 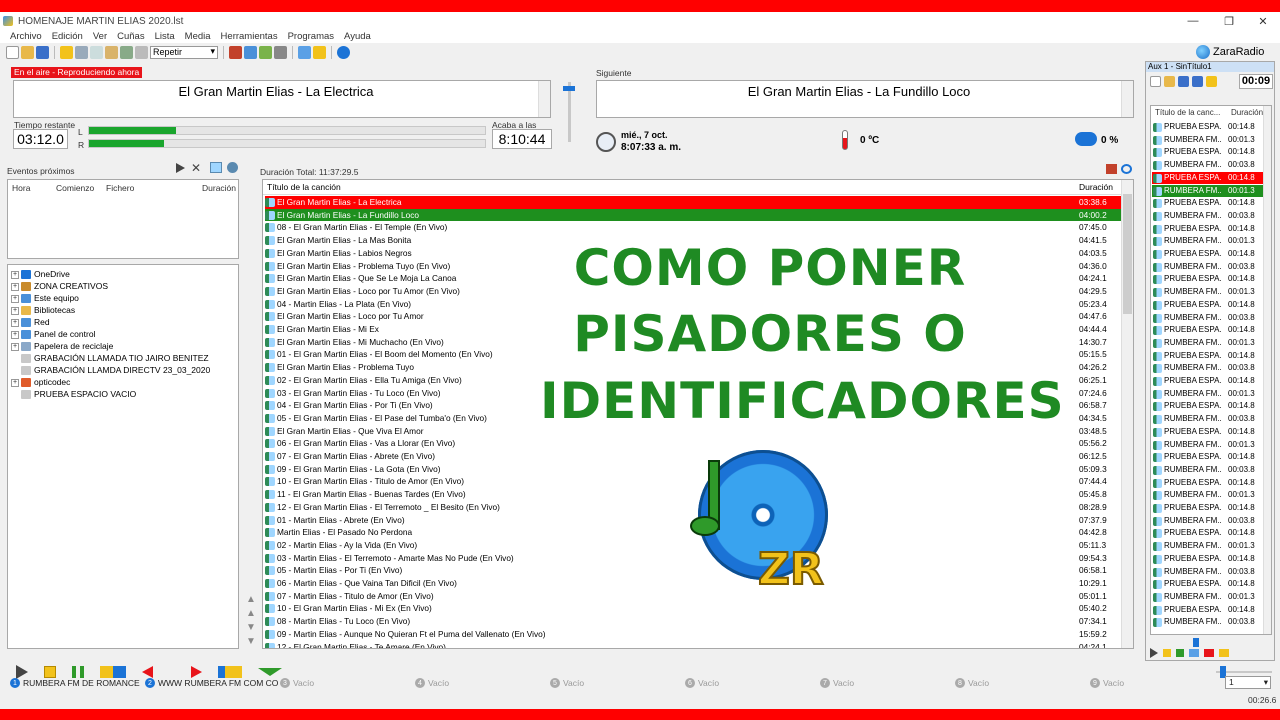 What do you see at coordinates (1127, 414) in the screenshot?
I see `playlist-scrollbar` at bounding box center [1127, 414].